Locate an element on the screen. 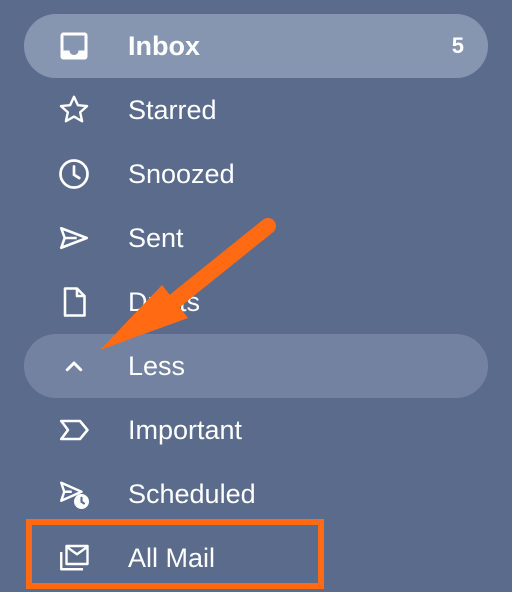 The image size is (512, 592). label-important-icon is located at coordinates (74, 430).